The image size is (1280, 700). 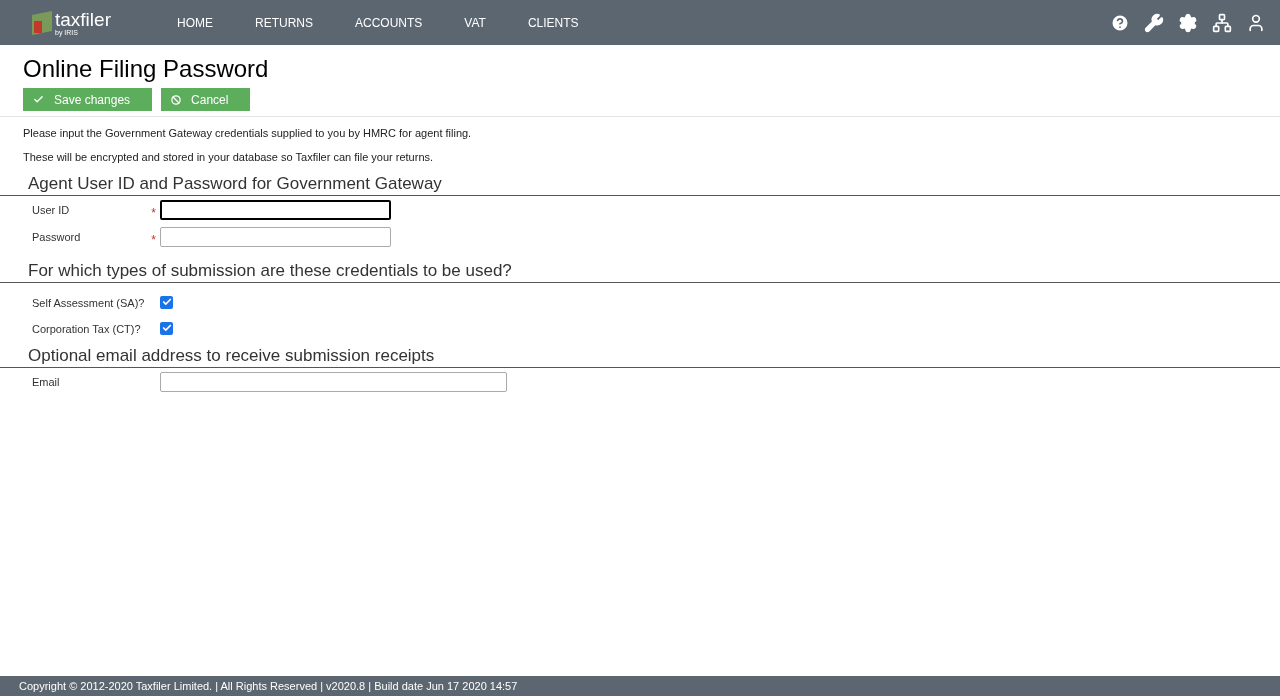 What do you see at coordinates (86, 329) in the screenshot?
I see `field-label: Corporation Tax (CT)?` at bounding box center [86, 329].